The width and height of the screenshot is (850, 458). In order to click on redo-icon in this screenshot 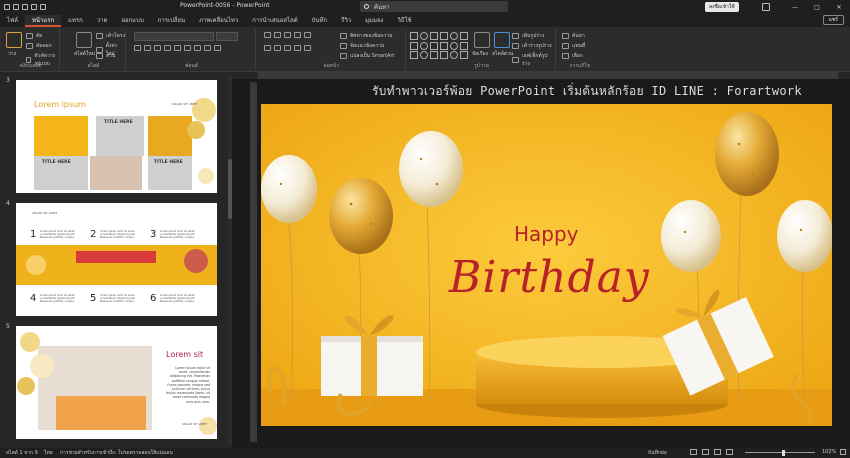, I will do `click(34, 7)`.